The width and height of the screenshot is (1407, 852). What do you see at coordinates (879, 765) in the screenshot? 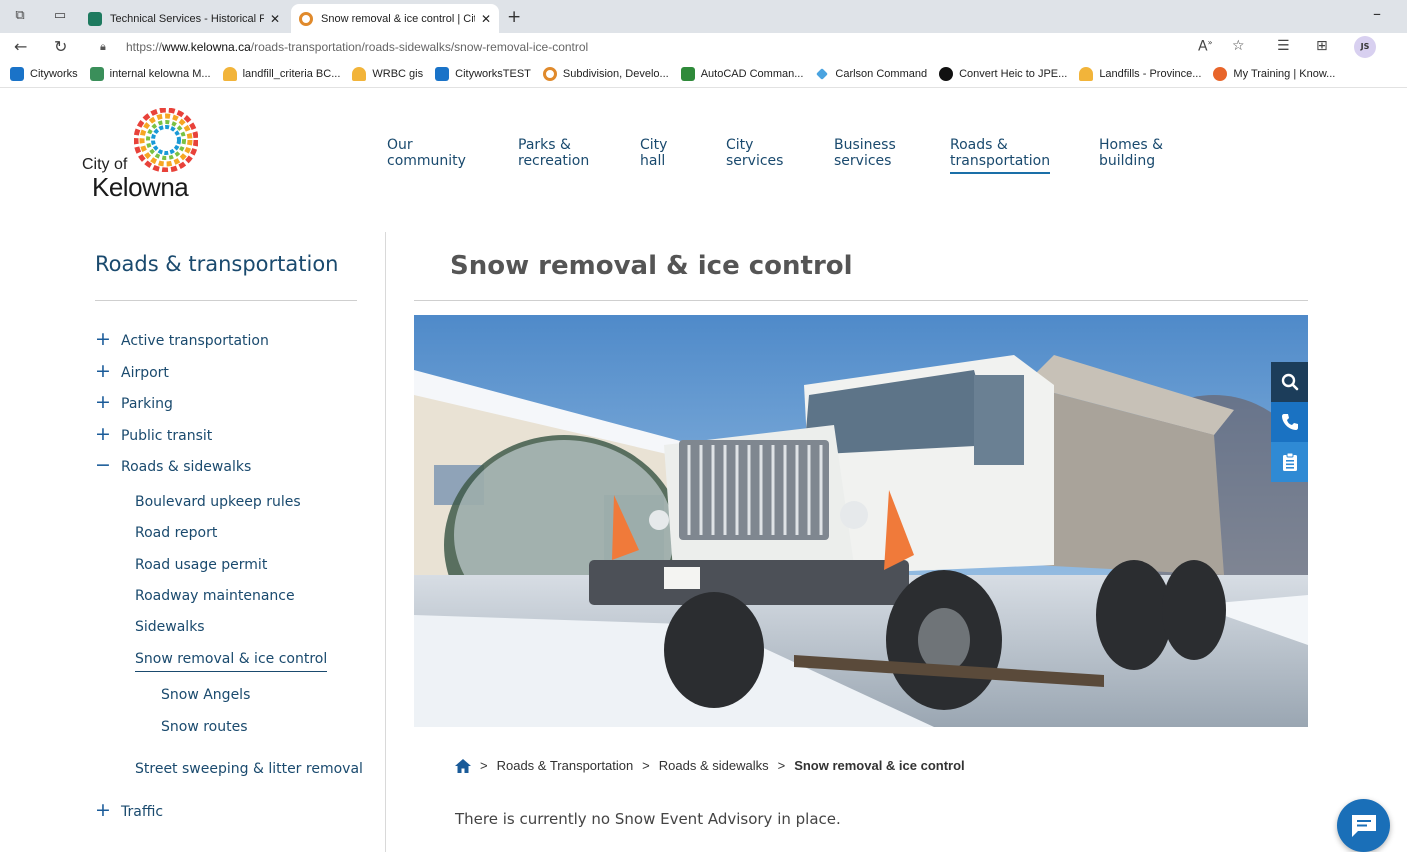
I see `breadcrumb-current: Snow removal & ice control` at bounding box center [879, 765].